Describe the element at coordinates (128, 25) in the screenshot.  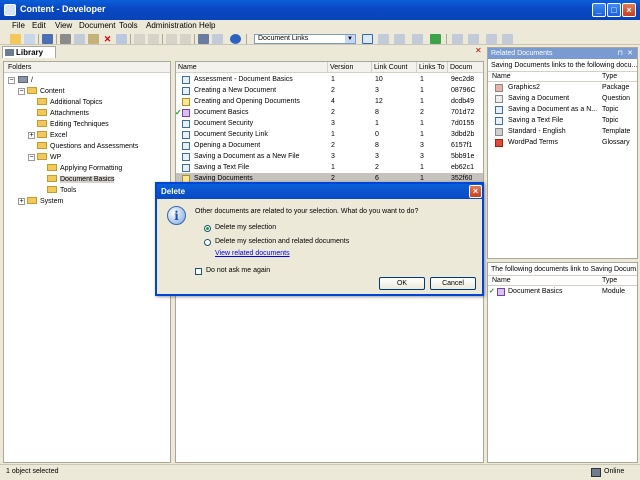
I see `menu-tools: Tools` at that location.